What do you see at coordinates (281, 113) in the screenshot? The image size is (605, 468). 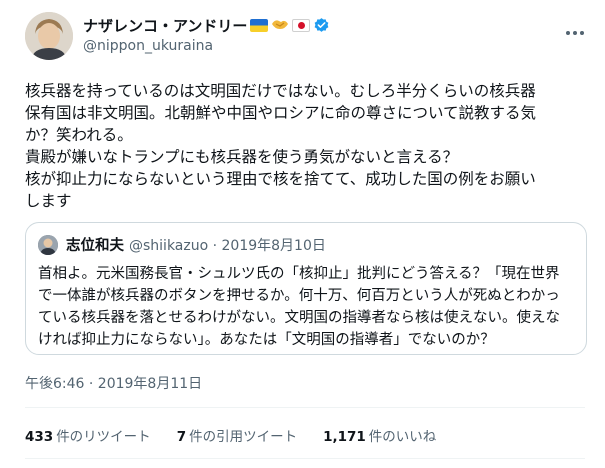 I see `tweet-text-line: 保有国は非文明国。北朝鮮や中国やロシアに命の尊さについて説教する気` at bounding box center [281, 113].